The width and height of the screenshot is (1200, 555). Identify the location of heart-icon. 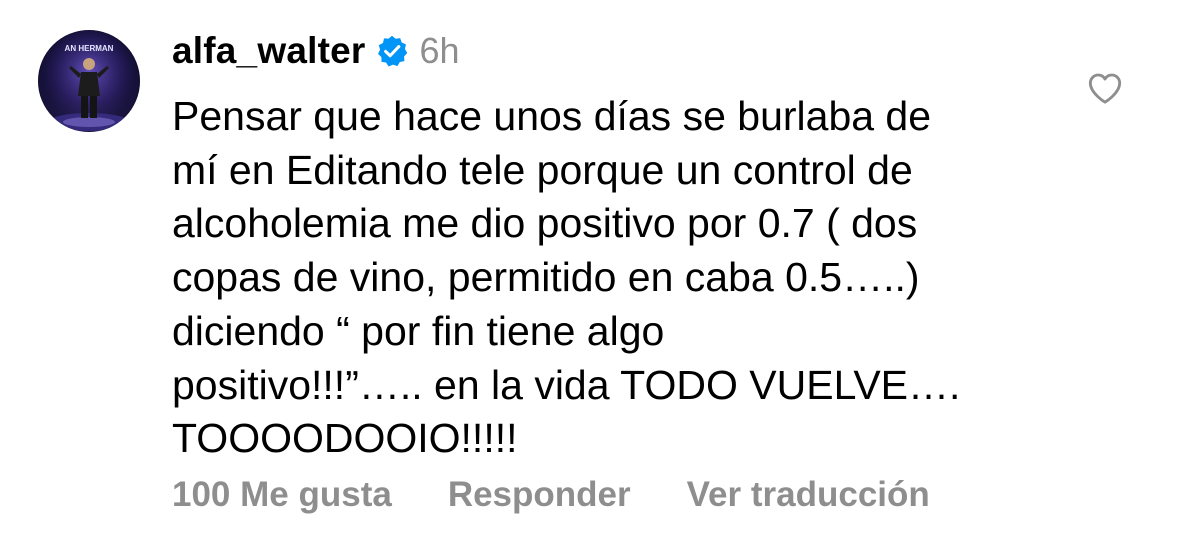
(1105, 92).